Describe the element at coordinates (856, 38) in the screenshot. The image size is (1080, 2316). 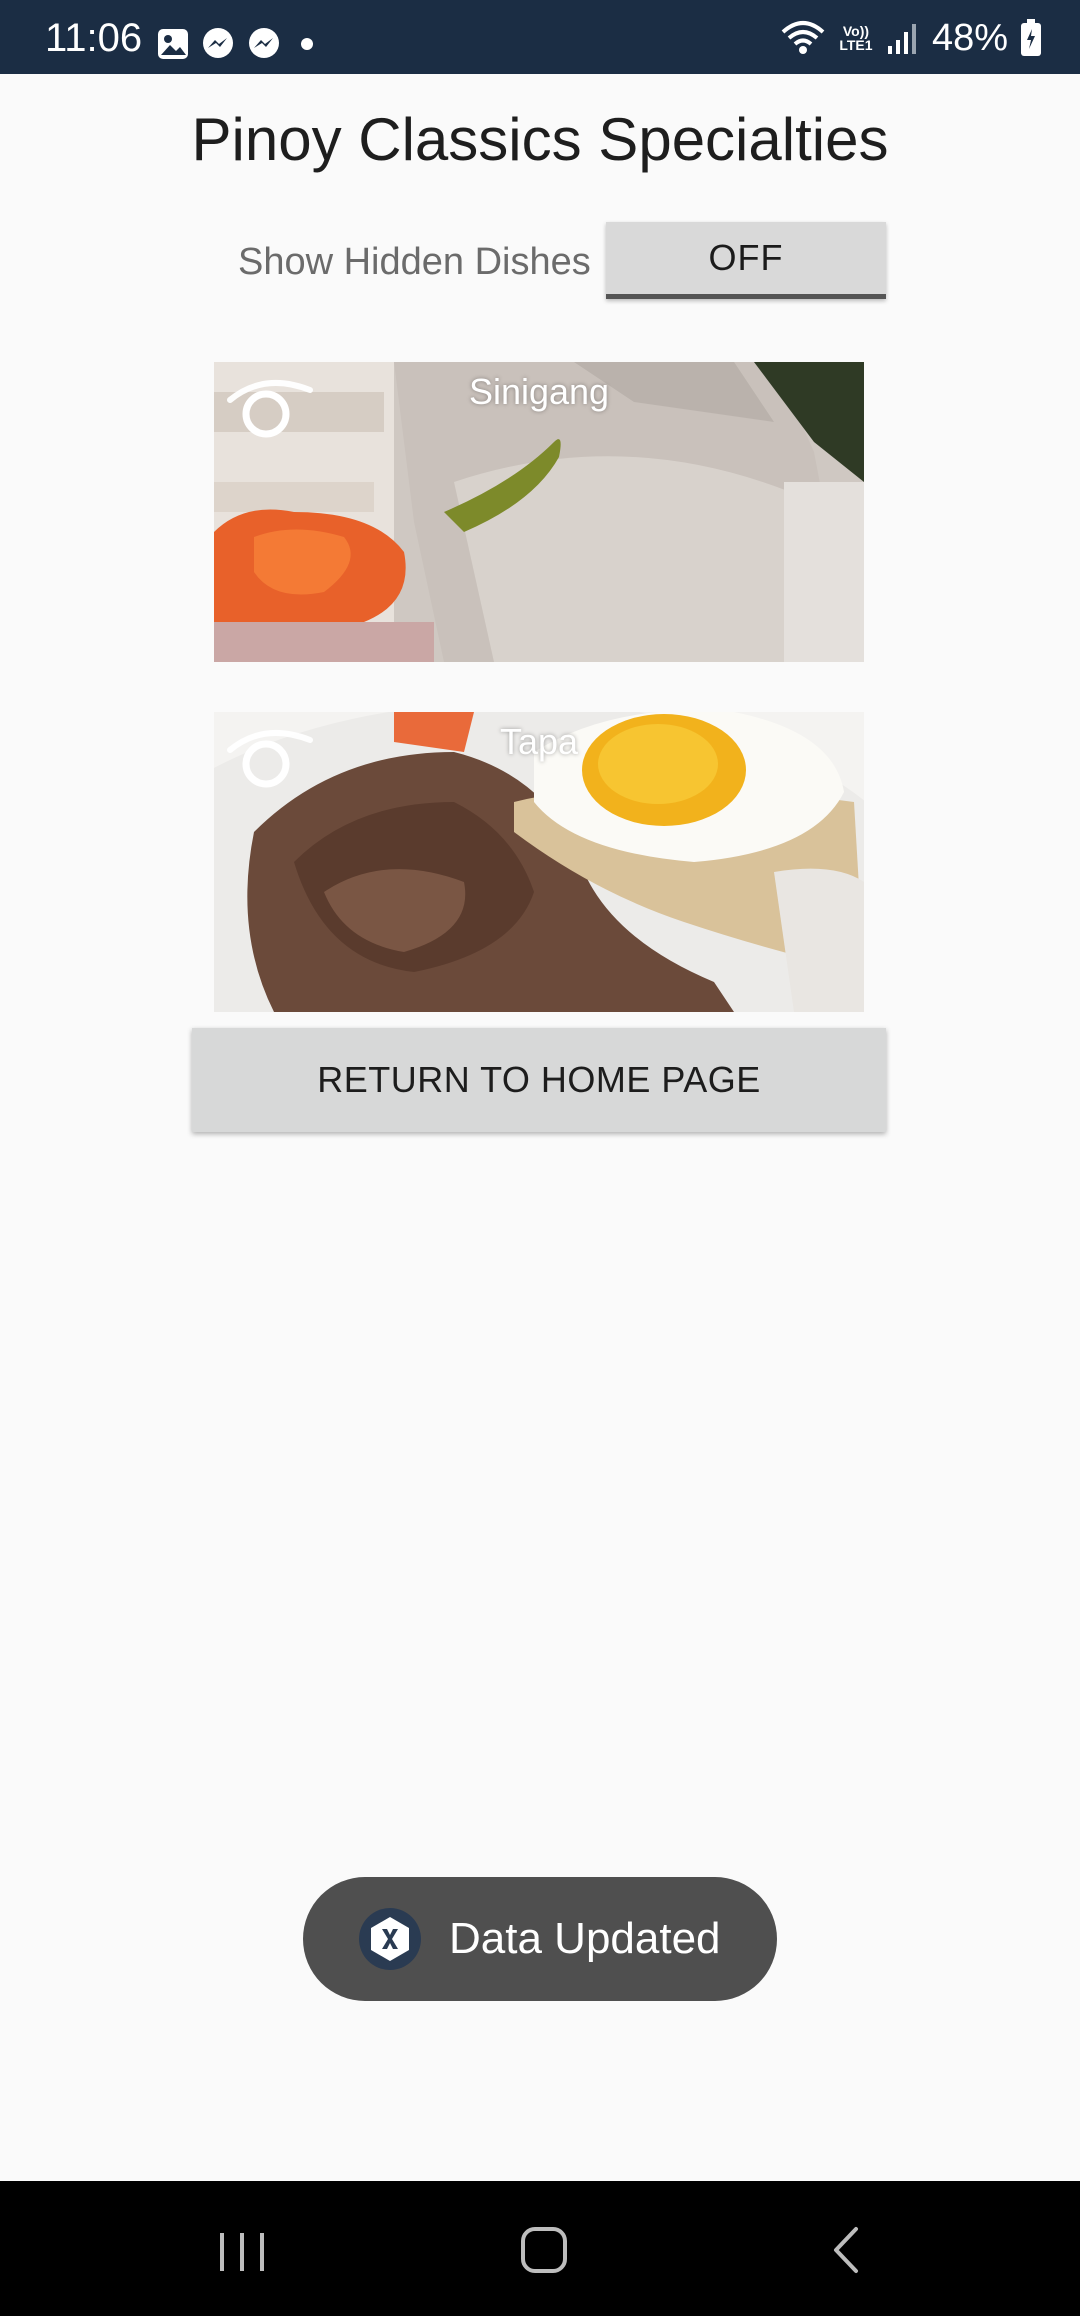
I see `volte-icon: Vo)) LTE1` at that location.